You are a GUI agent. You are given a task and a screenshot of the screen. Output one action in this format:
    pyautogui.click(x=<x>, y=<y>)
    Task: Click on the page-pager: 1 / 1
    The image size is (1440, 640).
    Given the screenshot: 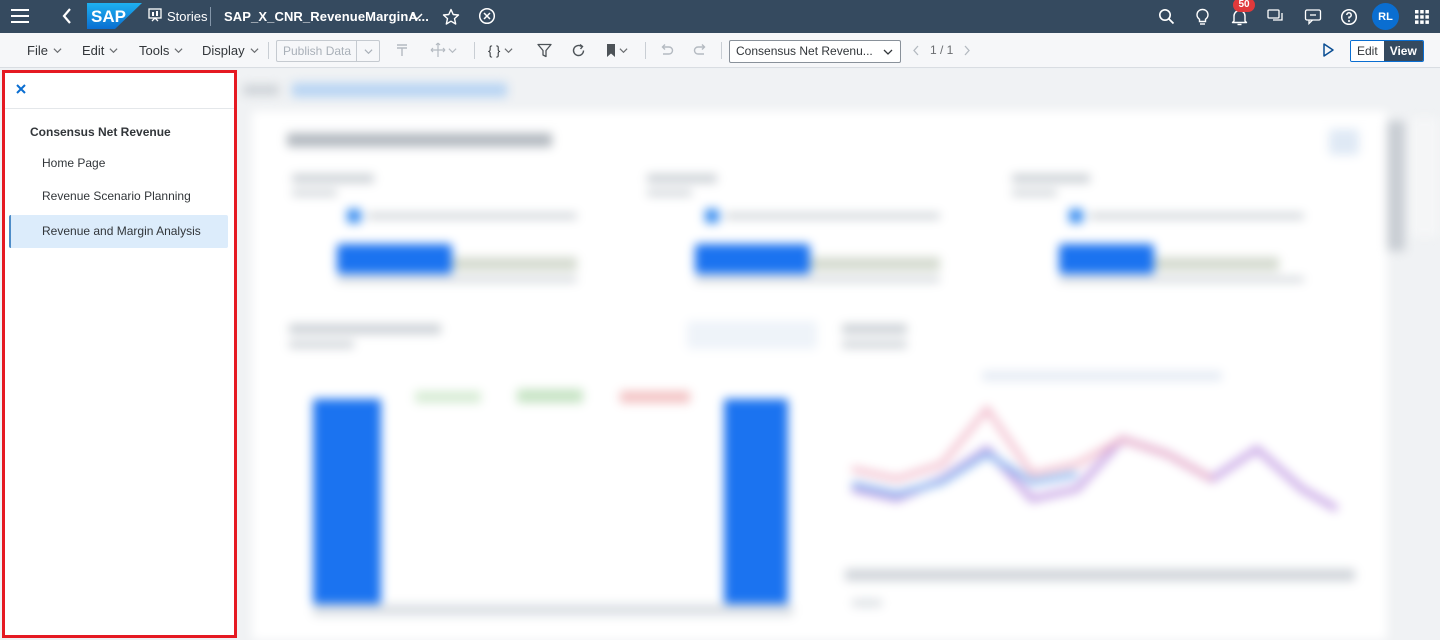 What is the action you would take?
    pyautogui.click(x=941, y=50)
    